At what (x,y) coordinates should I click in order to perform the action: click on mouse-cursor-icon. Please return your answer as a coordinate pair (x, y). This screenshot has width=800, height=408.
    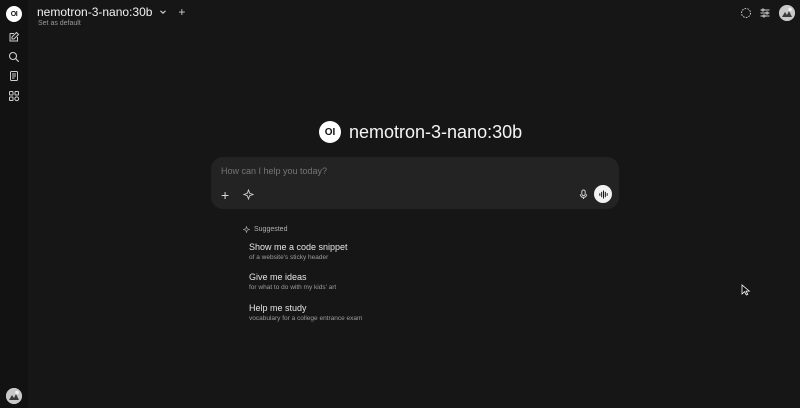
    Looking at the image, I should click on (746, 290).